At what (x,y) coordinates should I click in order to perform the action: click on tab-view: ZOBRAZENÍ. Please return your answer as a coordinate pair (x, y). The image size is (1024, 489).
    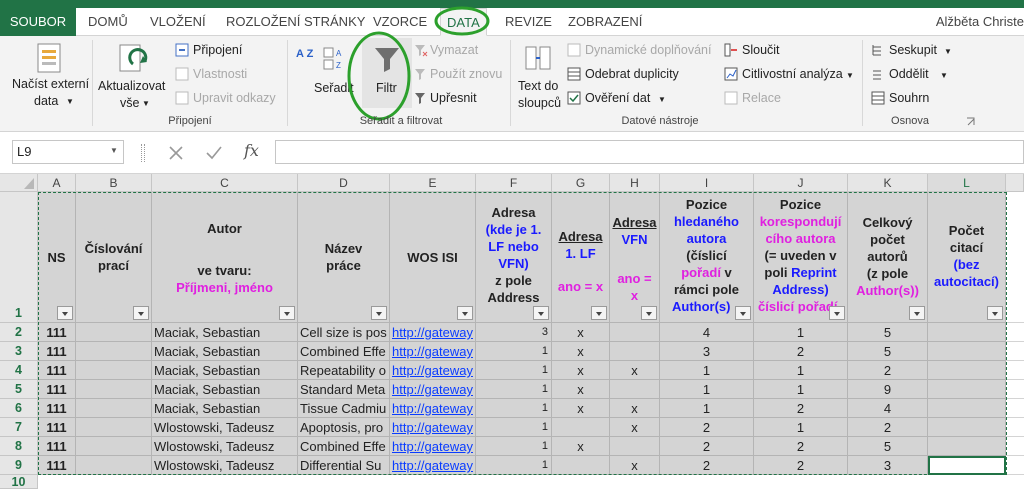
    Looking at the image, I should click on (605, 22).